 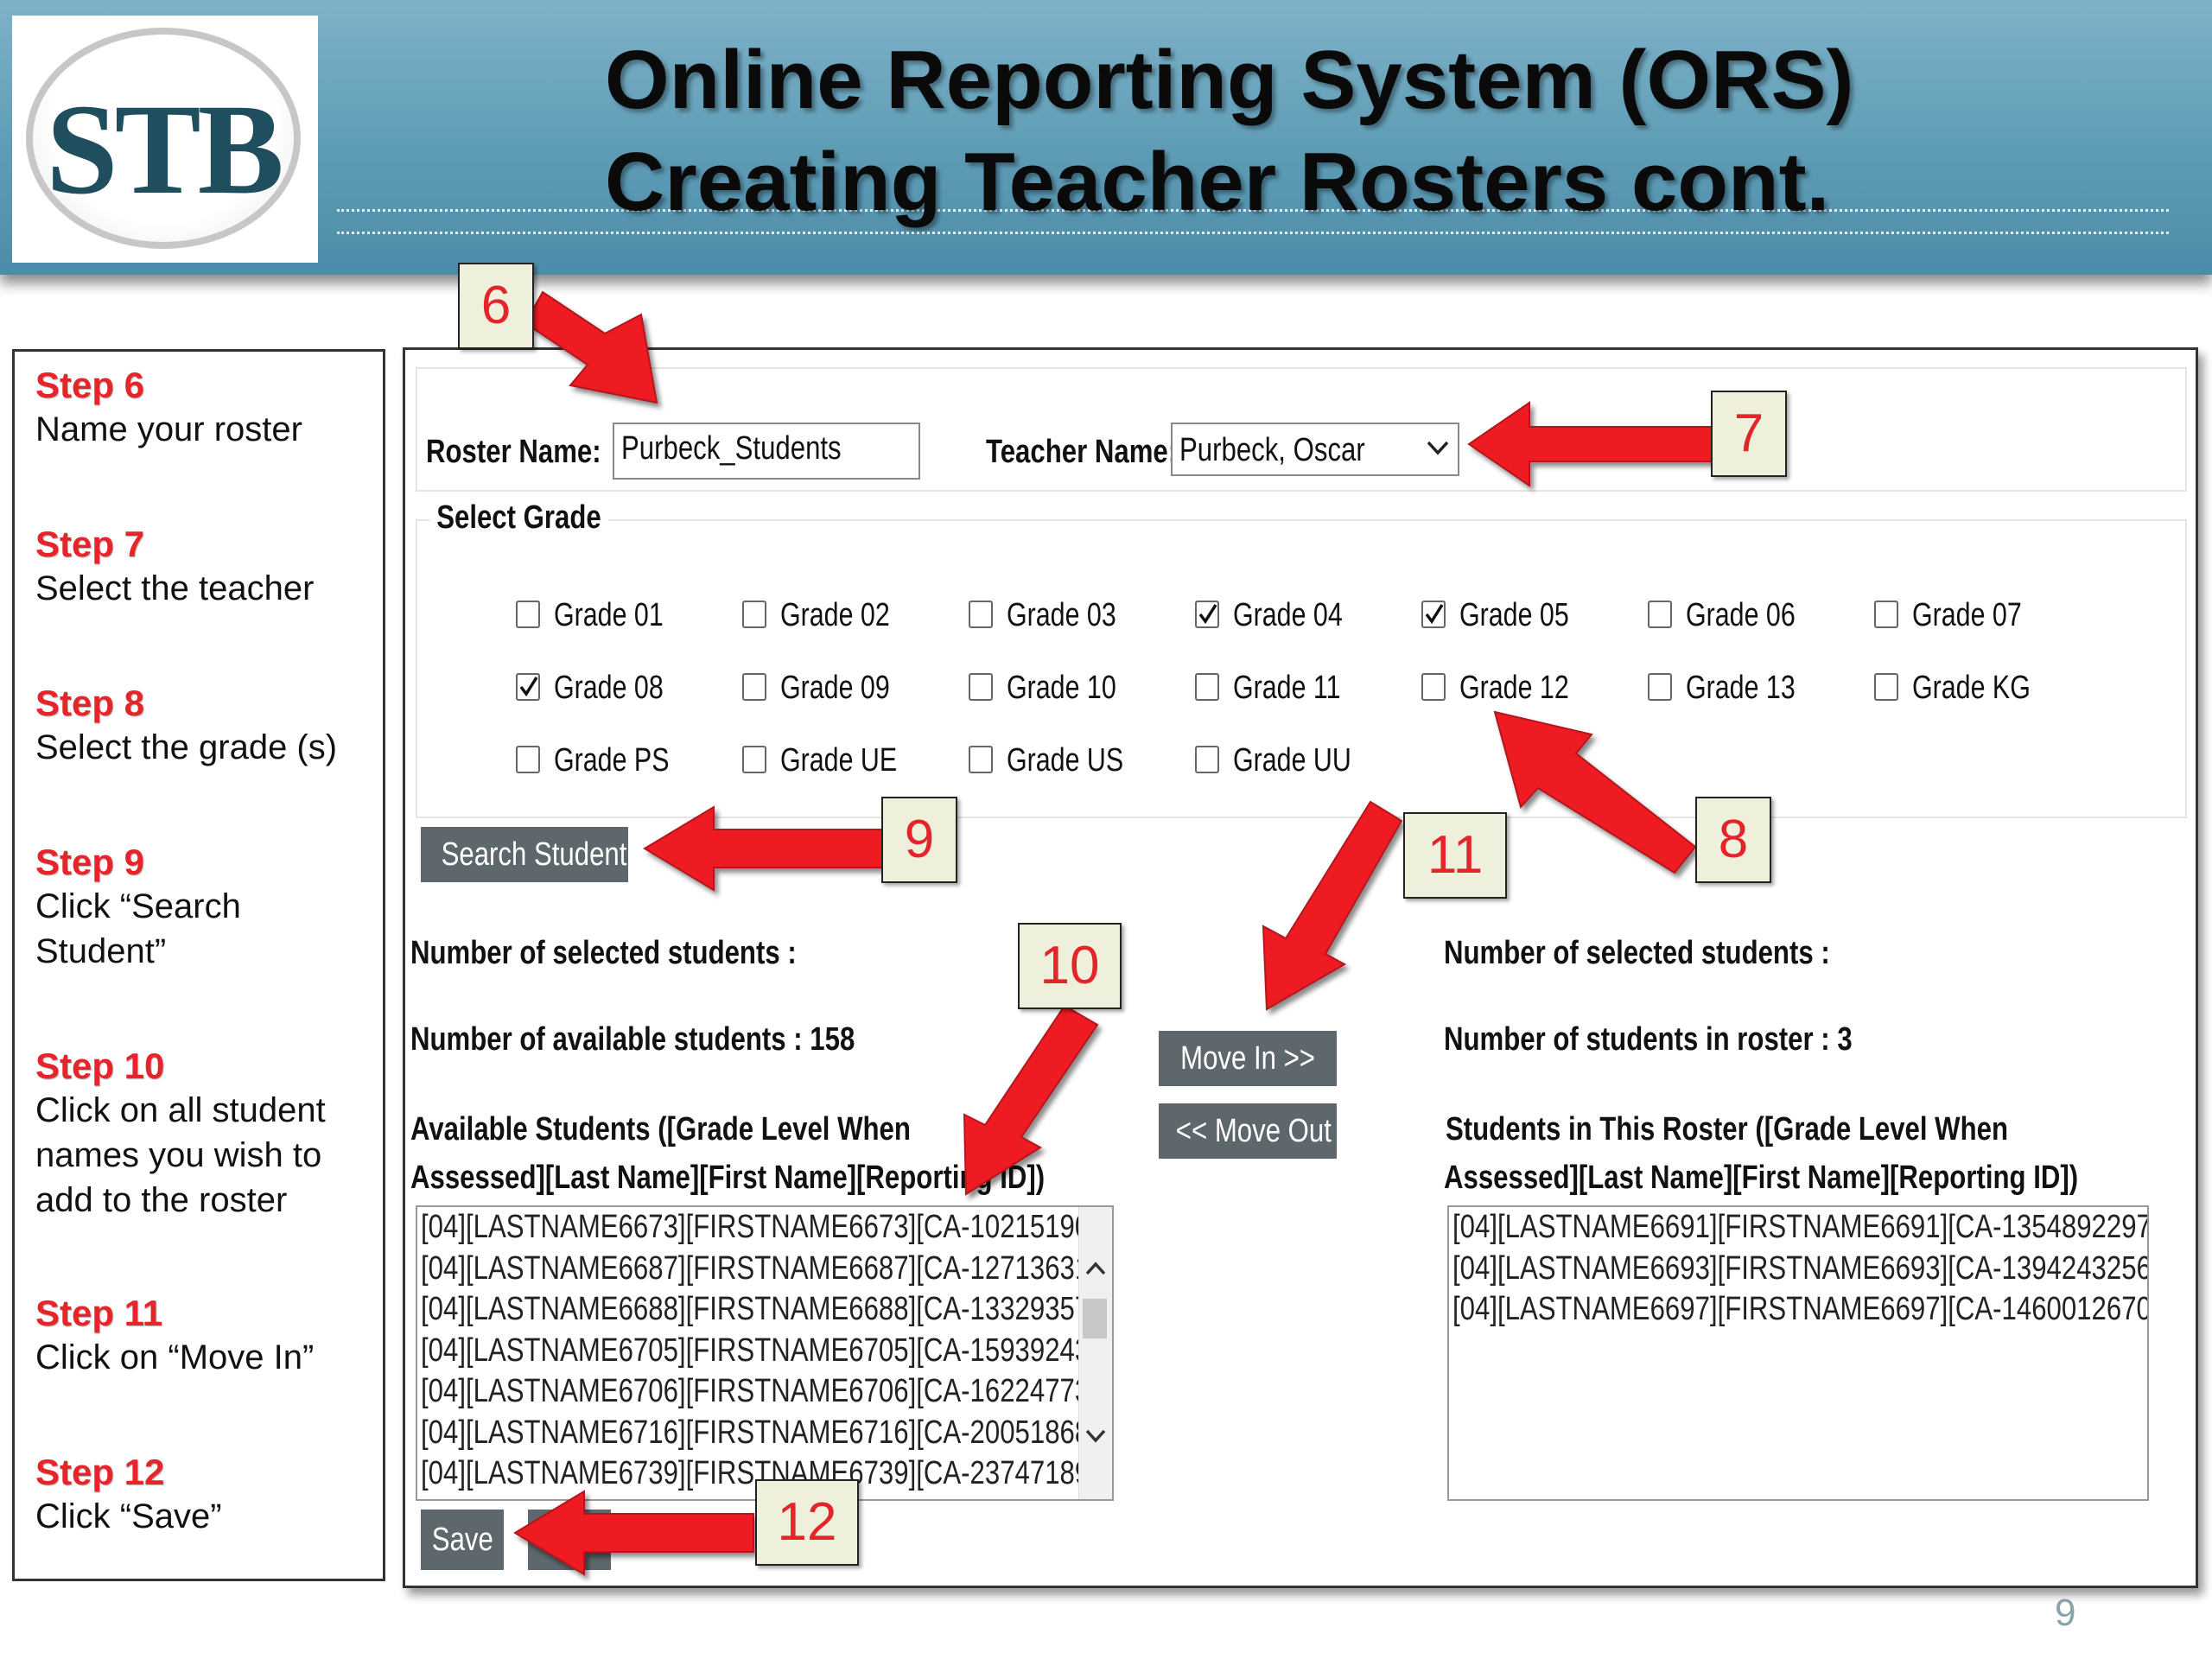 I want to click on callout-11: 11, so click(x=1455, y=855).